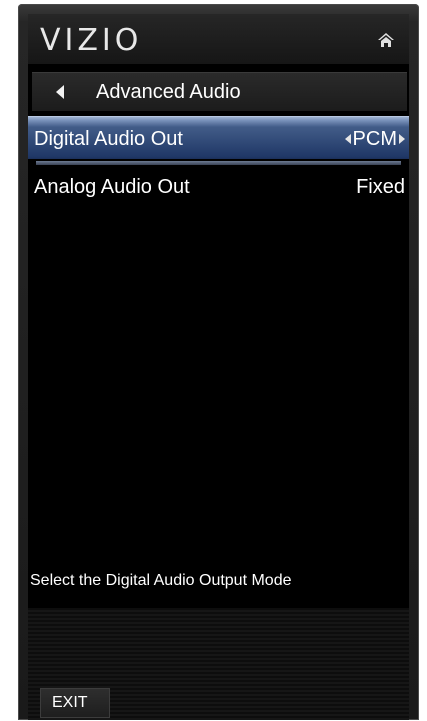 This screenshot has height=721, width=427. I want to click on menu-item-analog-audio-out: Analog Audio Out Fixed, so click(218, 186).